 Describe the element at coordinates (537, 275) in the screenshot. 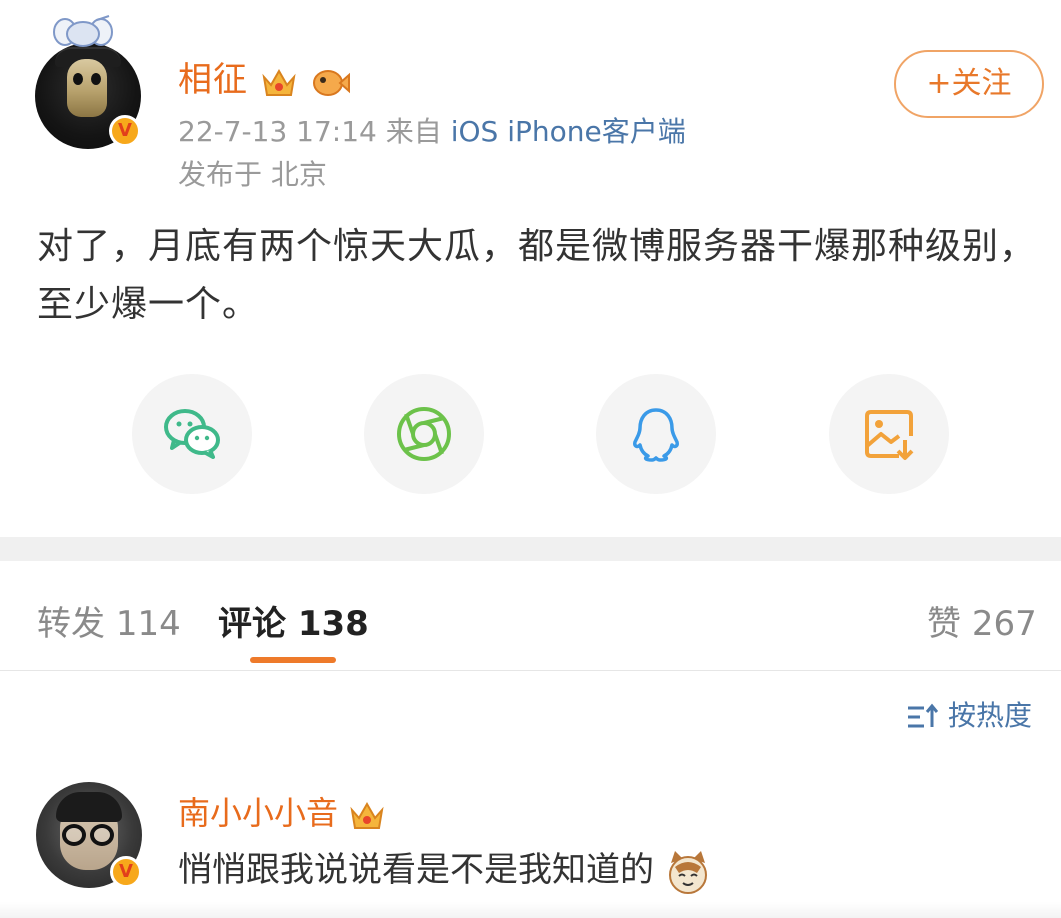

I see `post-content: 对了，月底有两个惊天大瓜，都是微博服务器干爆那种级别，至少爆一个。` at that location.